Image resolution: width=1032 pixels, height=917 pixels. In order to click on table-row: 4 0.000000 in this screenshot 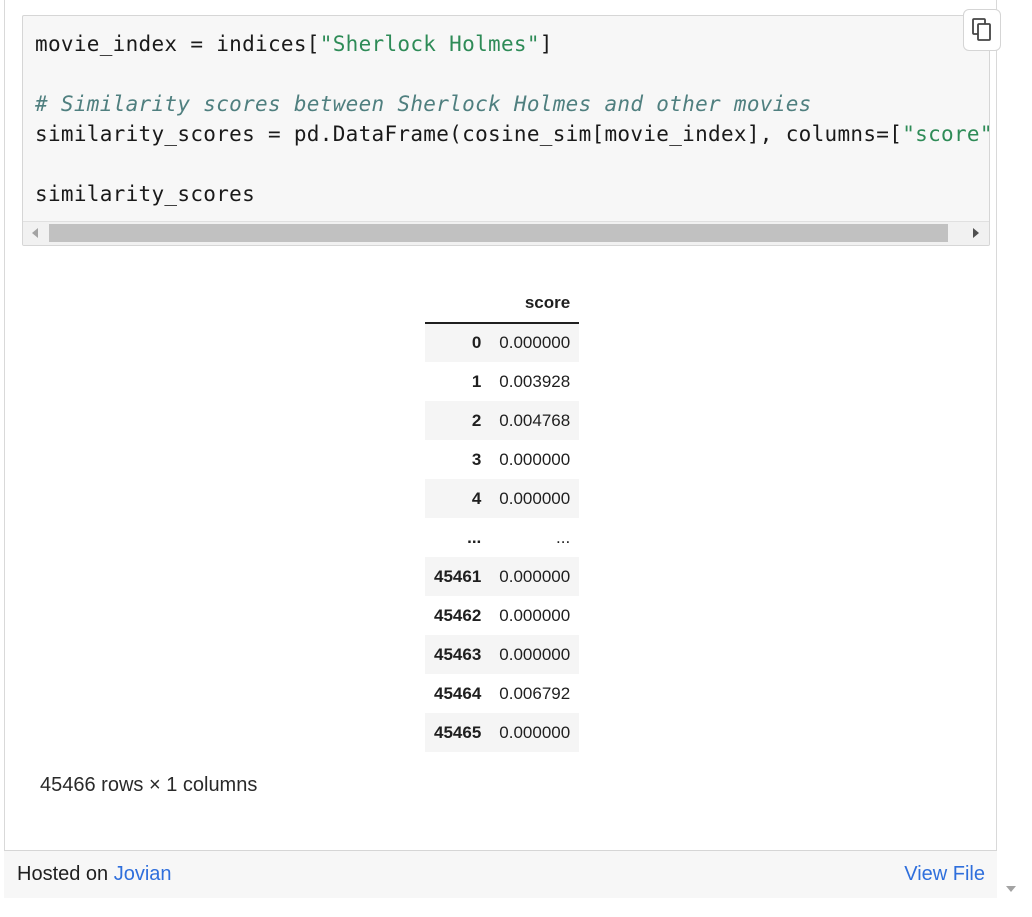, I will do `click(502, 498)`.